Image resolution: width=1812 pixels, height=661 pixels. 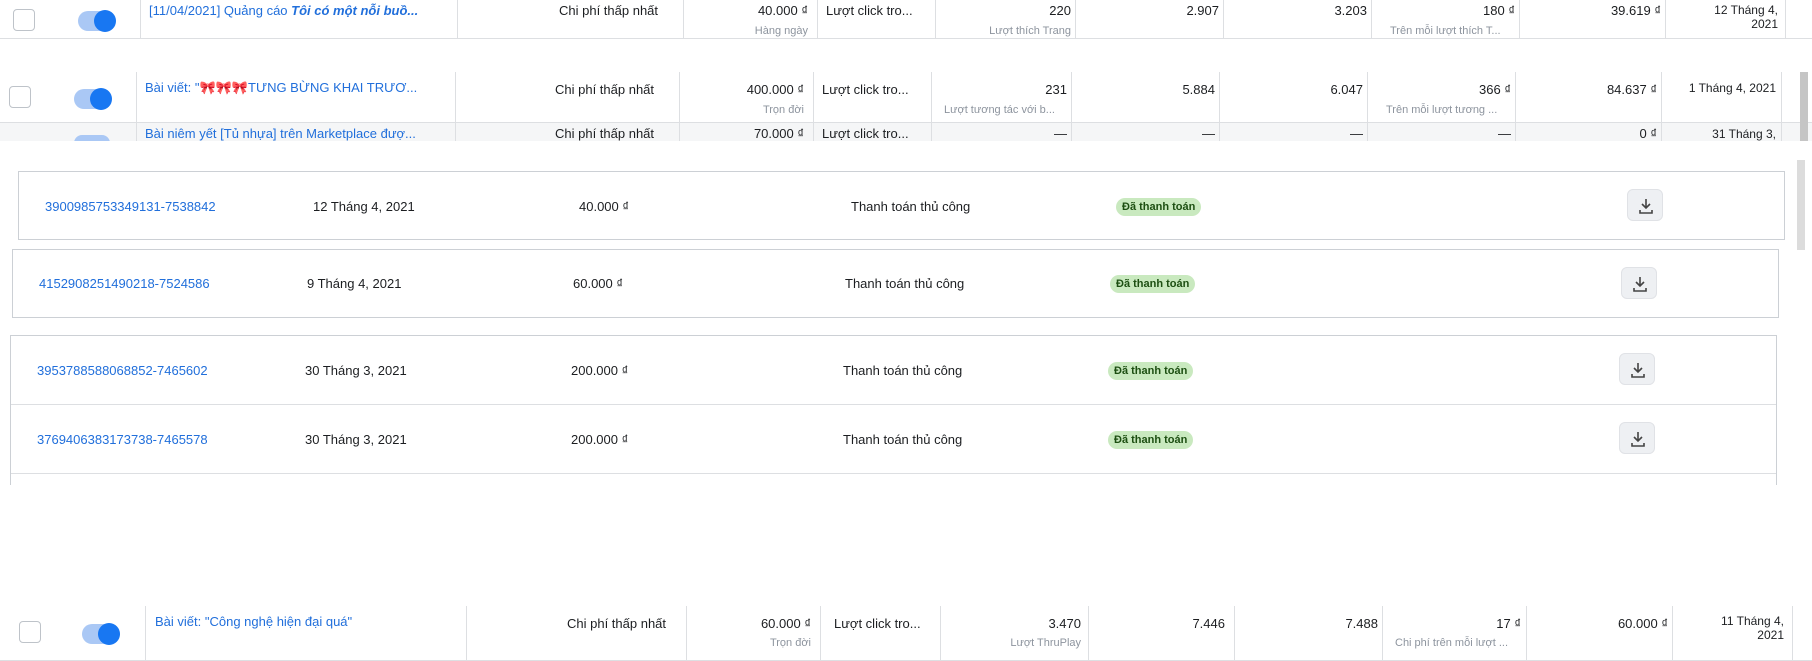 What do you see at coordinates (1648, 133) in the screenshot?
I see `amount-spent: 0 ₫` at bounding box center [1648, 133].